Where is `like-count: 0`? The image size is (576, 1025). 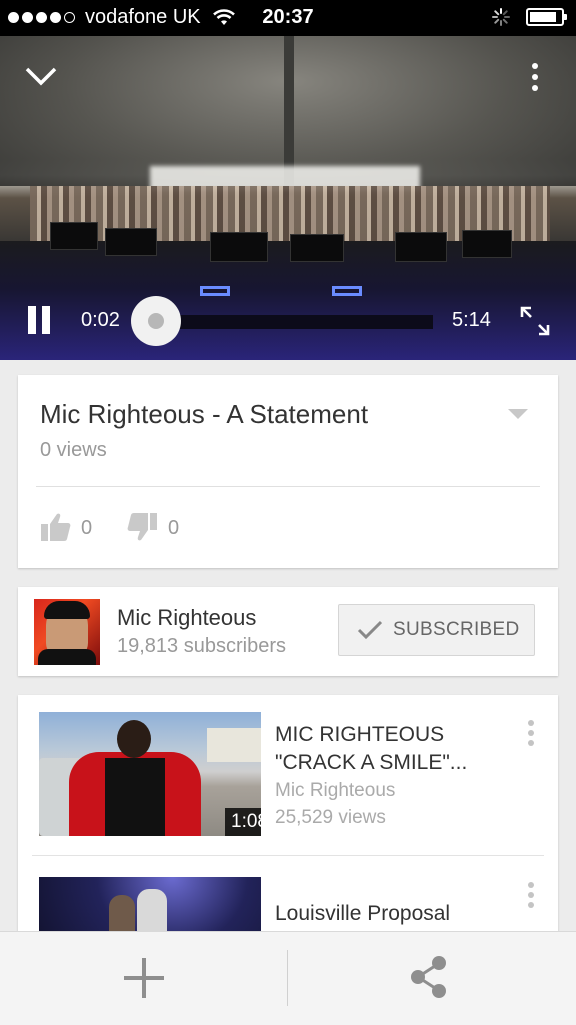
like-count: 0 is located at coordinates (87, 528).